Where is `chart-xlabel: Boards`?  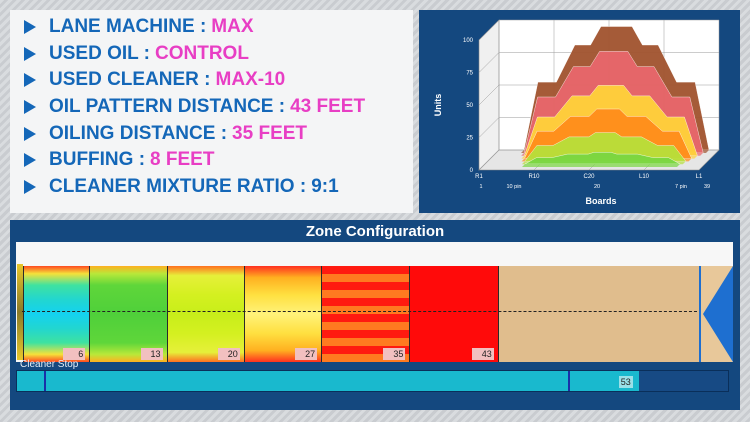
chart-xlabel: Boards is located at coordinates (600, 201).